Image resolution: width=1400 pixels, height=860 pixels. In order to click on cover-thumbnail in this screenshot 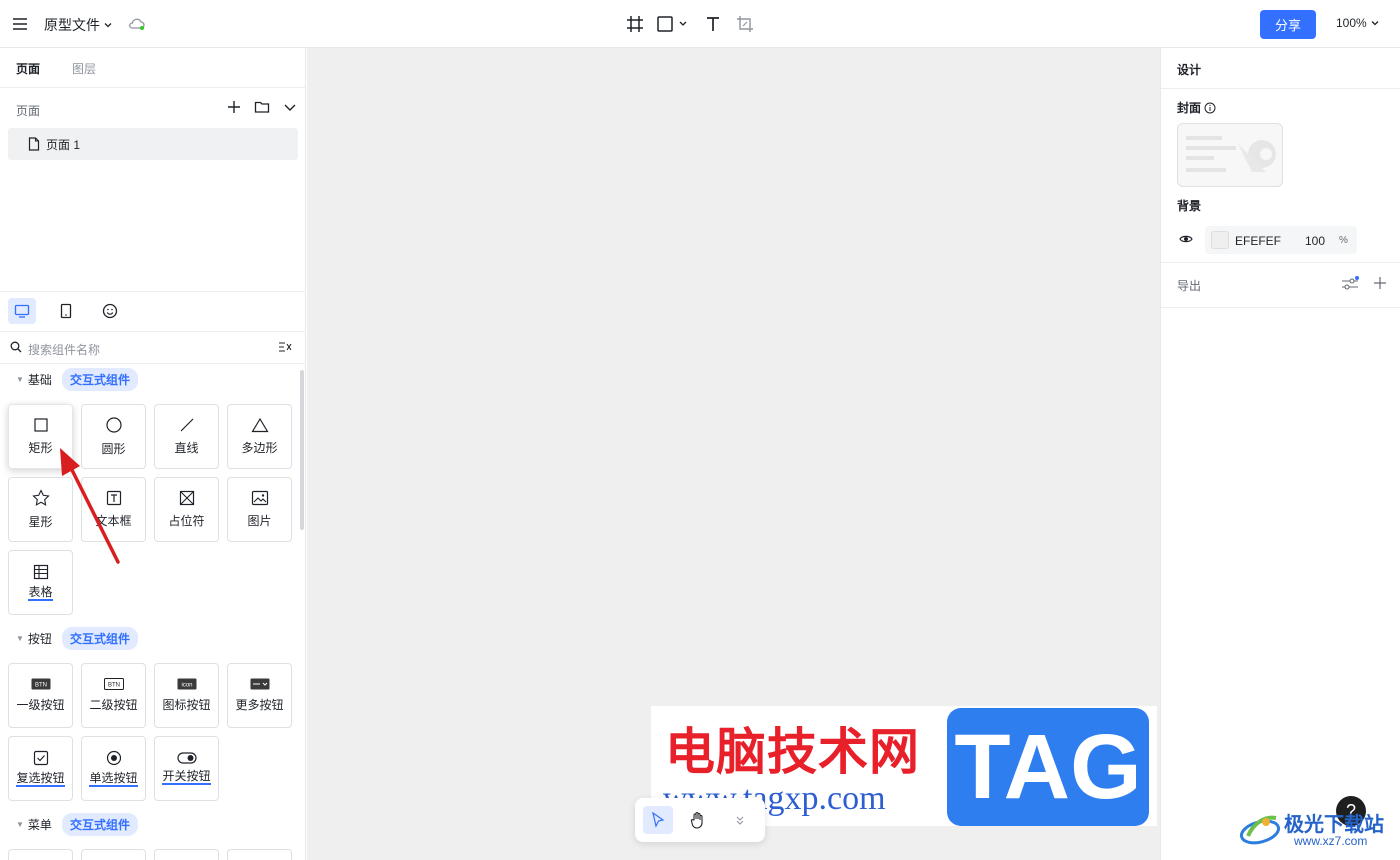, I will do `click(1230, 155)`.